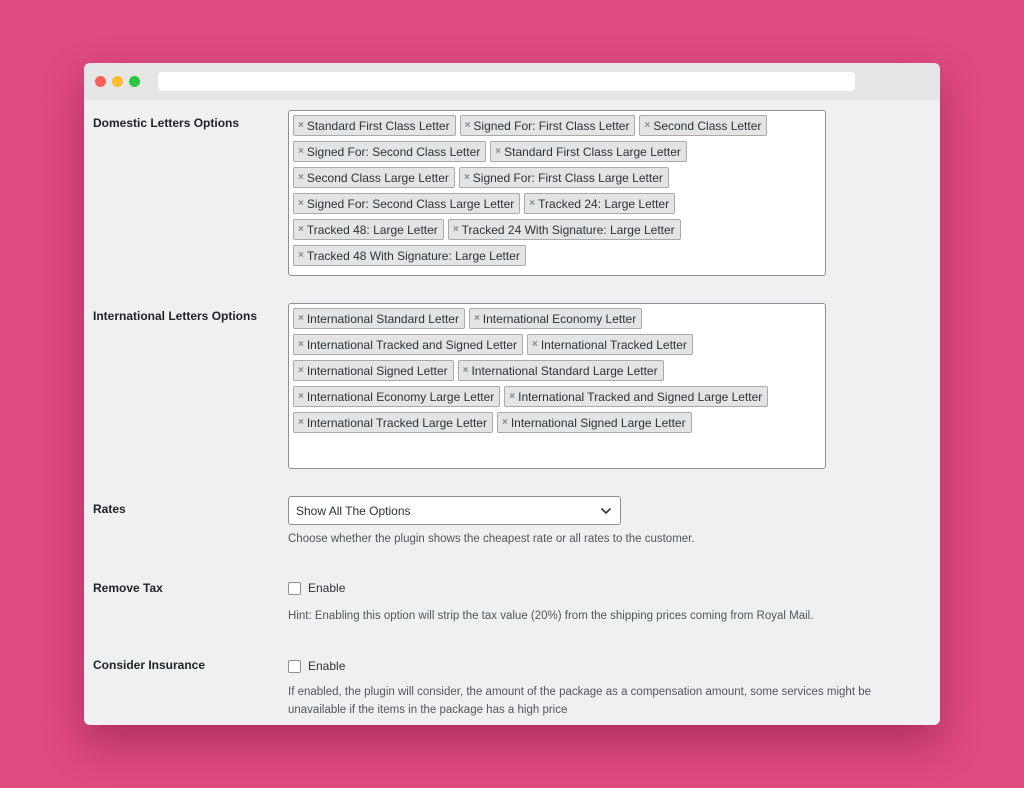 Image resolution: width=1024 pixels, height=788 pixels. I want to click on selected-tag: × Signed For: First Class Large Letter, so click(563, 177).